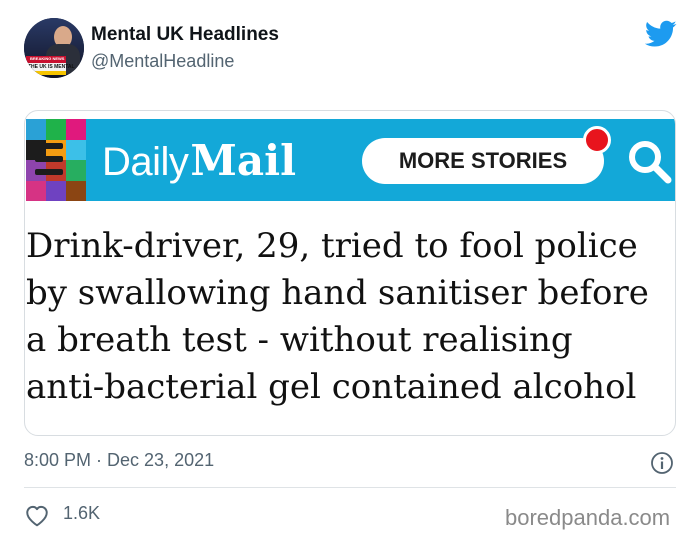 The height and width of the screenshot is (540, 700). What do you see at coordinates (49, 159) in the screenshot?
I see `menu-icon` at bounding box center [49, 159].